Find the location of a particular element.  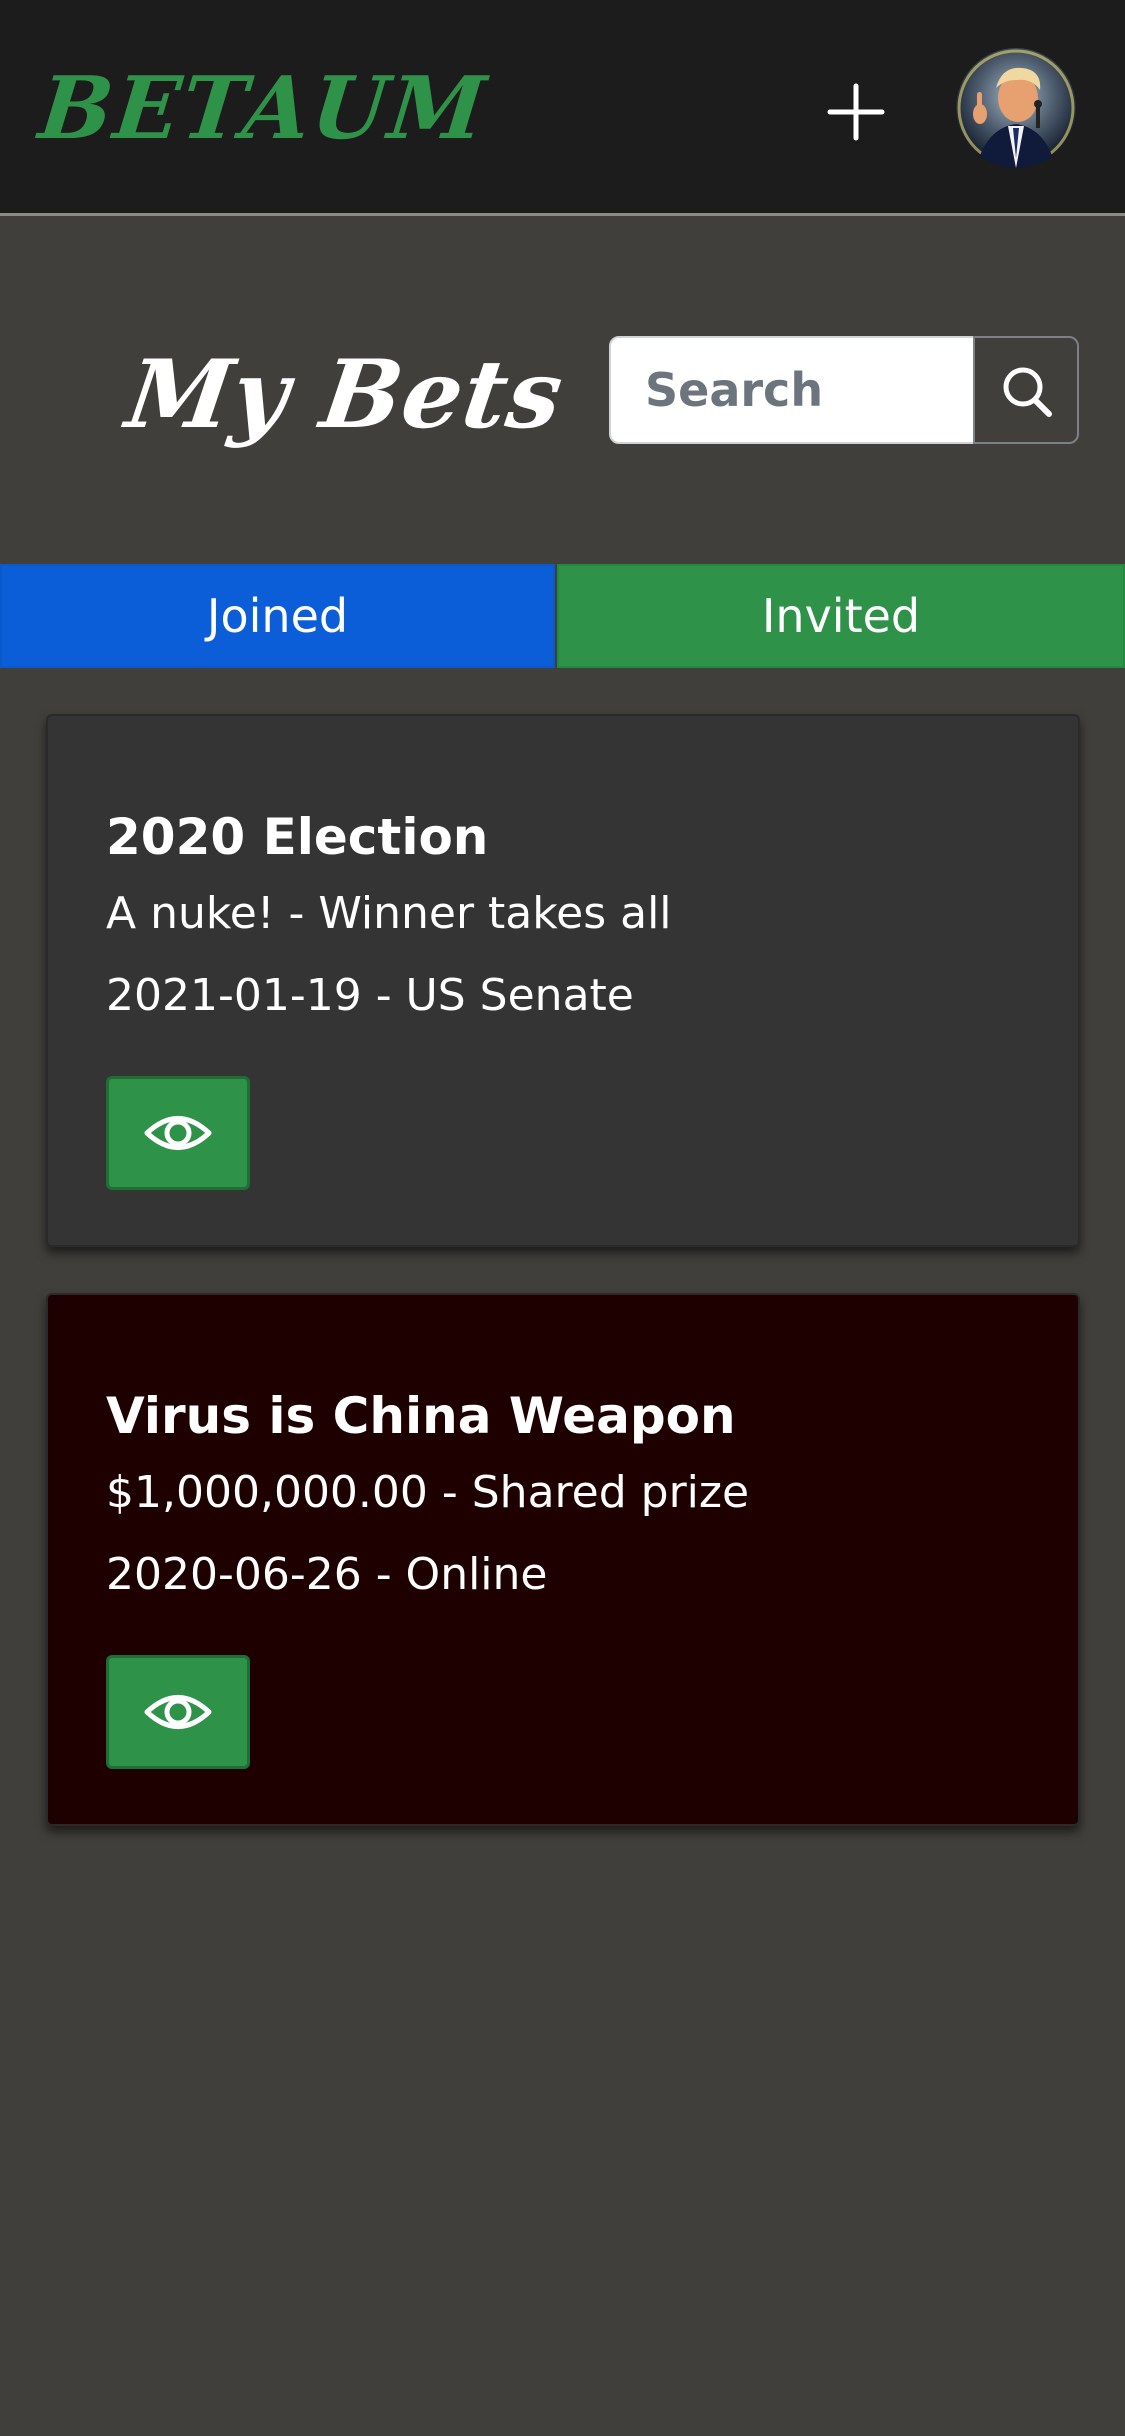

add-bet-button is located at coordinates (856, 112).